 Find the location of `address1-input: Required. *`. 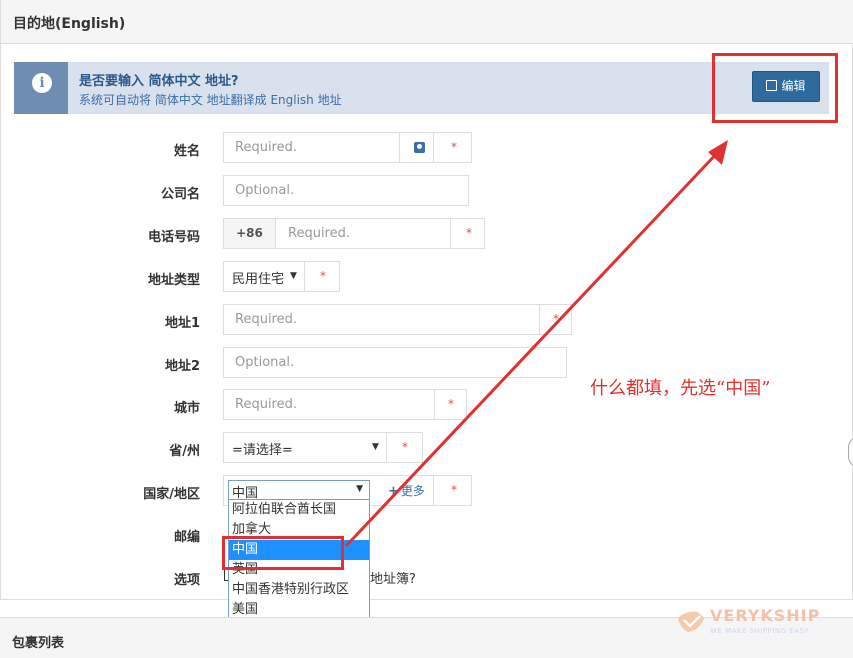

address1-input: Required. * is located at coordinates (397, 319).